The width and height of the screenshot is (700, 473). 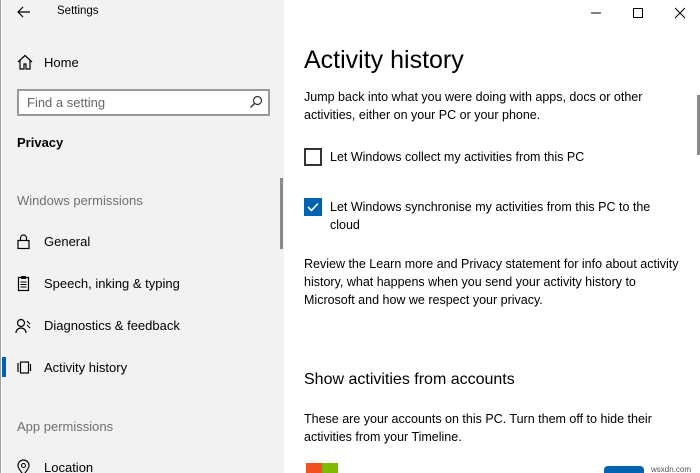 What do you see at coordinates (384, 60) in the screenshot?
I see `page-title: Activity history` at bounding box center [384, 60].